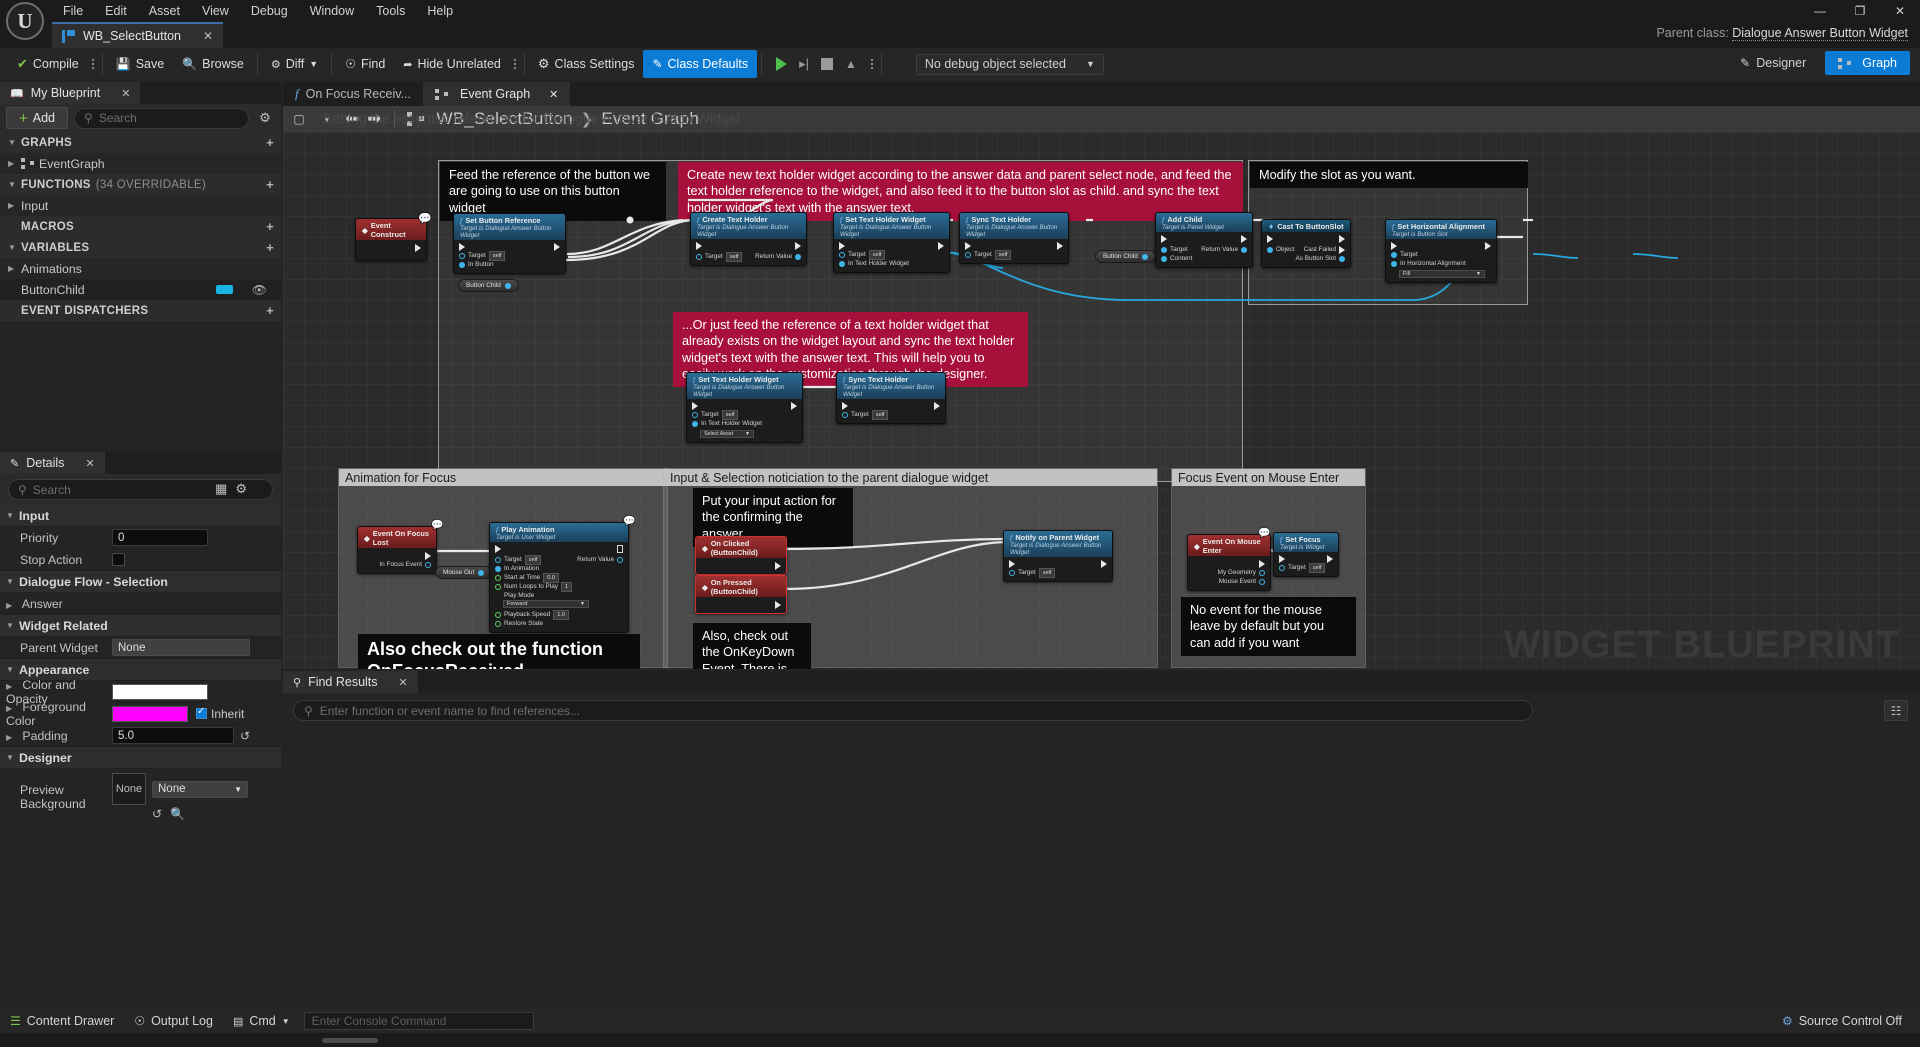 The width and height of the screenshot is (1920, 1047). I want to click on tab-event-graph: Event Graph ✕, so click(496, 94).